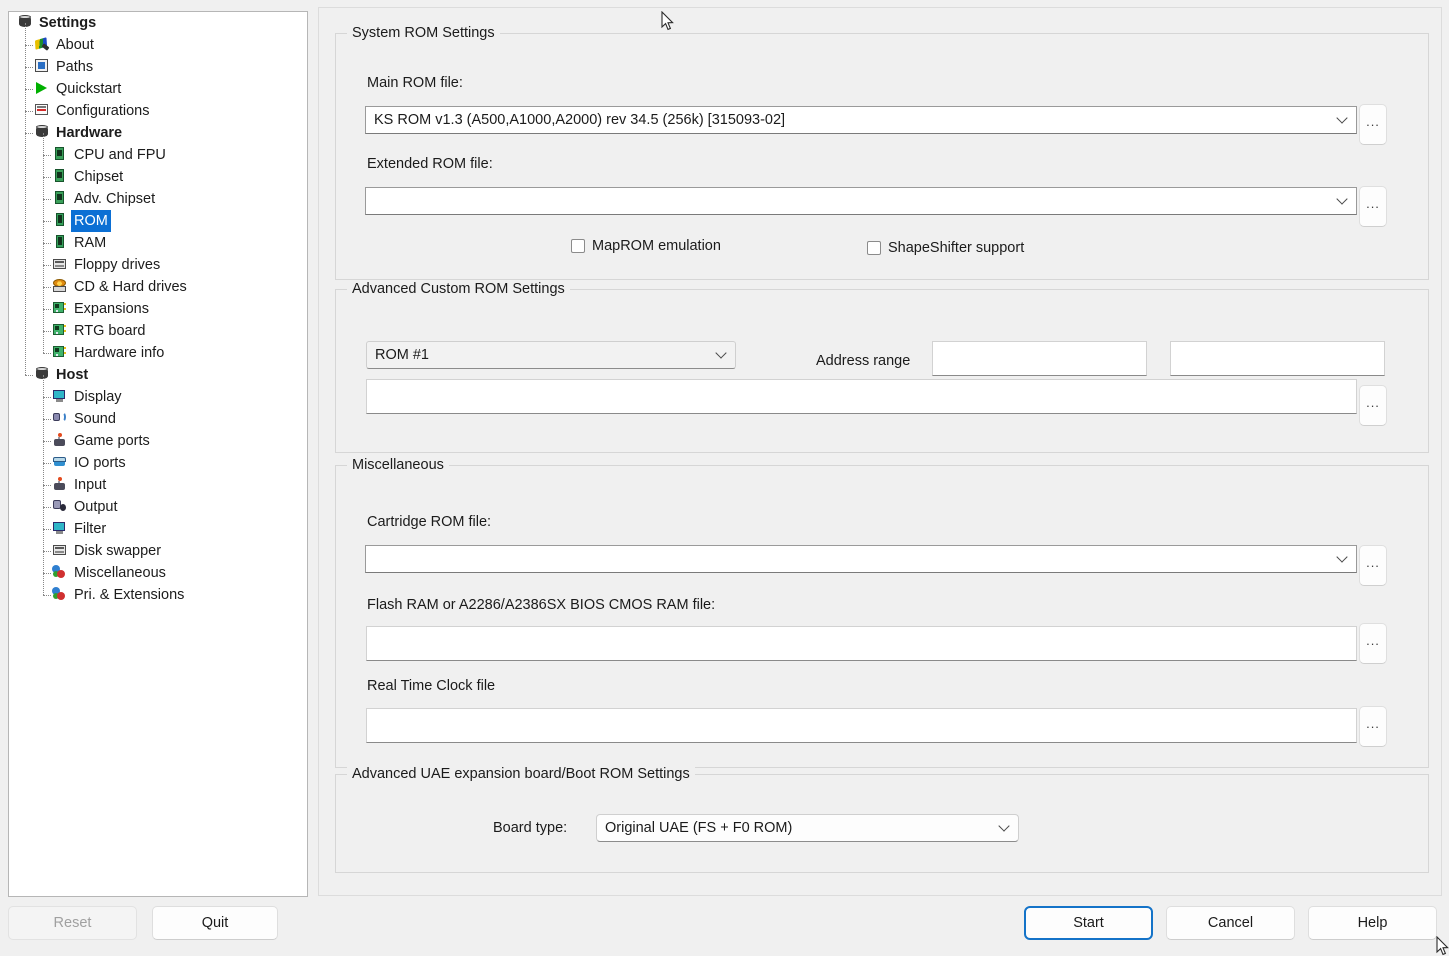 The height and width of the screenshot is (956, 1449). What do you see at coordinates (103, 111) in the screenshot?
I see `sidebar-item-label: Configurations` at bounding box center [103, 111].